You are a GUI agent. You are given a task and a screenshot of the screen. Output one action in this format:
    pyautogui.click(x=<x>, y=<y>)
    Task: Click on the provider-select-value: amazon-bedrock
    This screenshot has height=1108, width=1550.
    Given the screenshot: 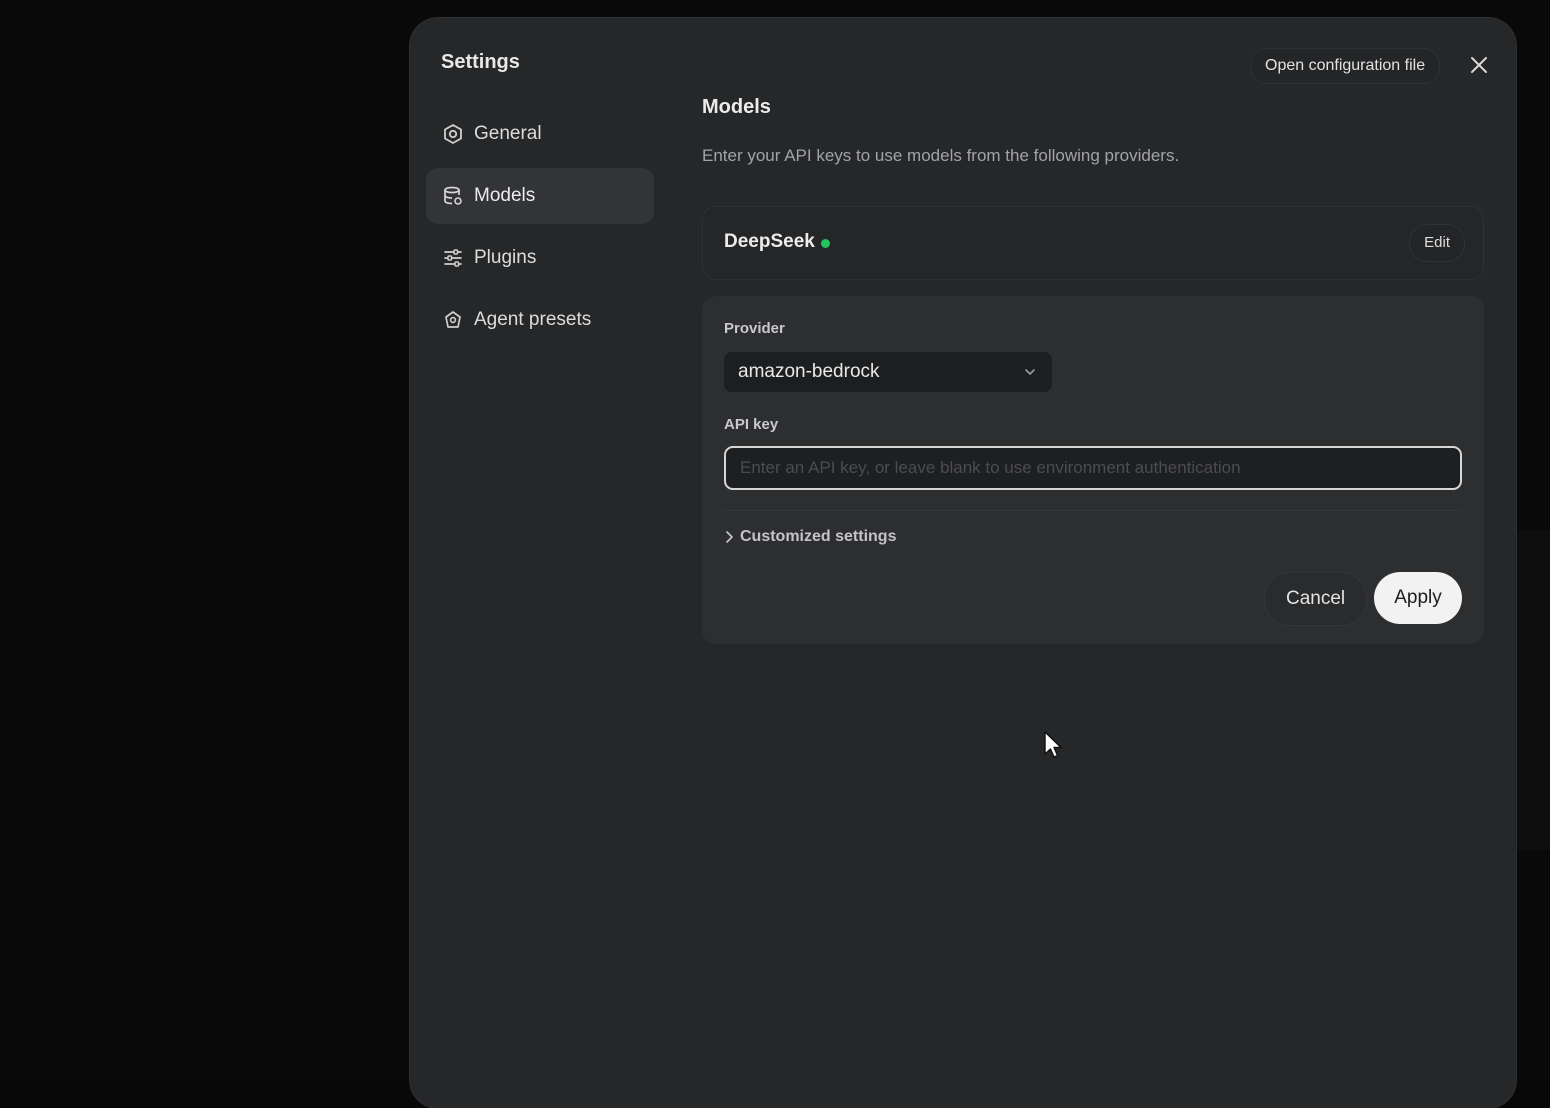 What is the action you would take?
    pyautogui.click(x=809, y=371)
    